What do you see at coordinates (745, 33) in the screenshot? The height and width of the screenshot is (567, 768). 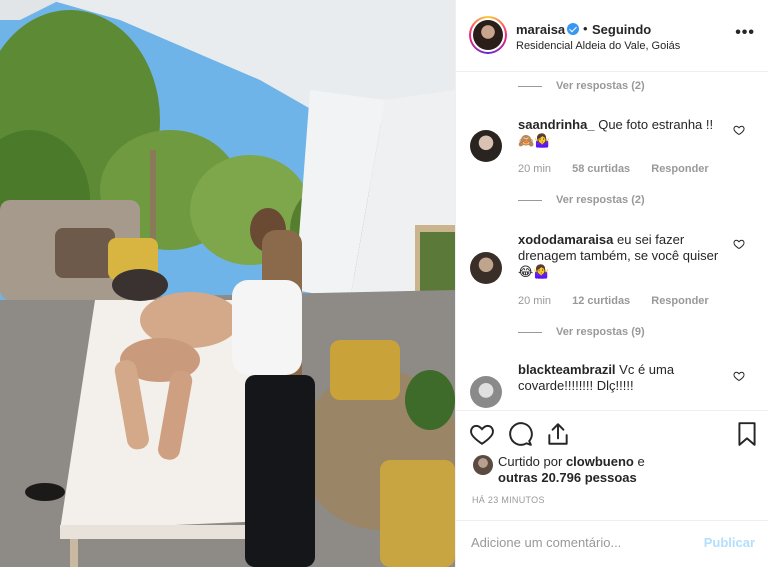 I see `more-options-icon: •••` at bounding box center [745, 33].